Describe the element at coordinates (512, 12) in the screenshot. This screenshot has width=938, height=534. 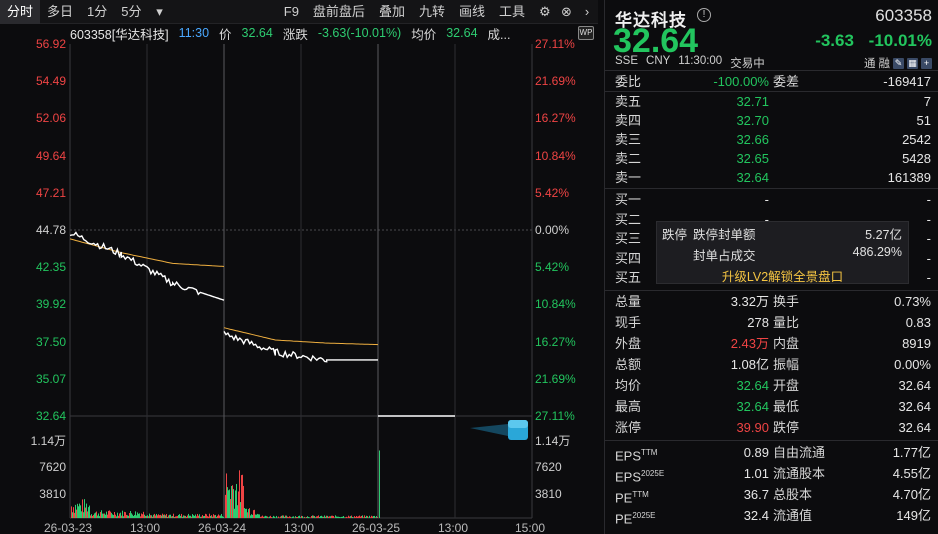
I see `tools-button: 工具` at that location.